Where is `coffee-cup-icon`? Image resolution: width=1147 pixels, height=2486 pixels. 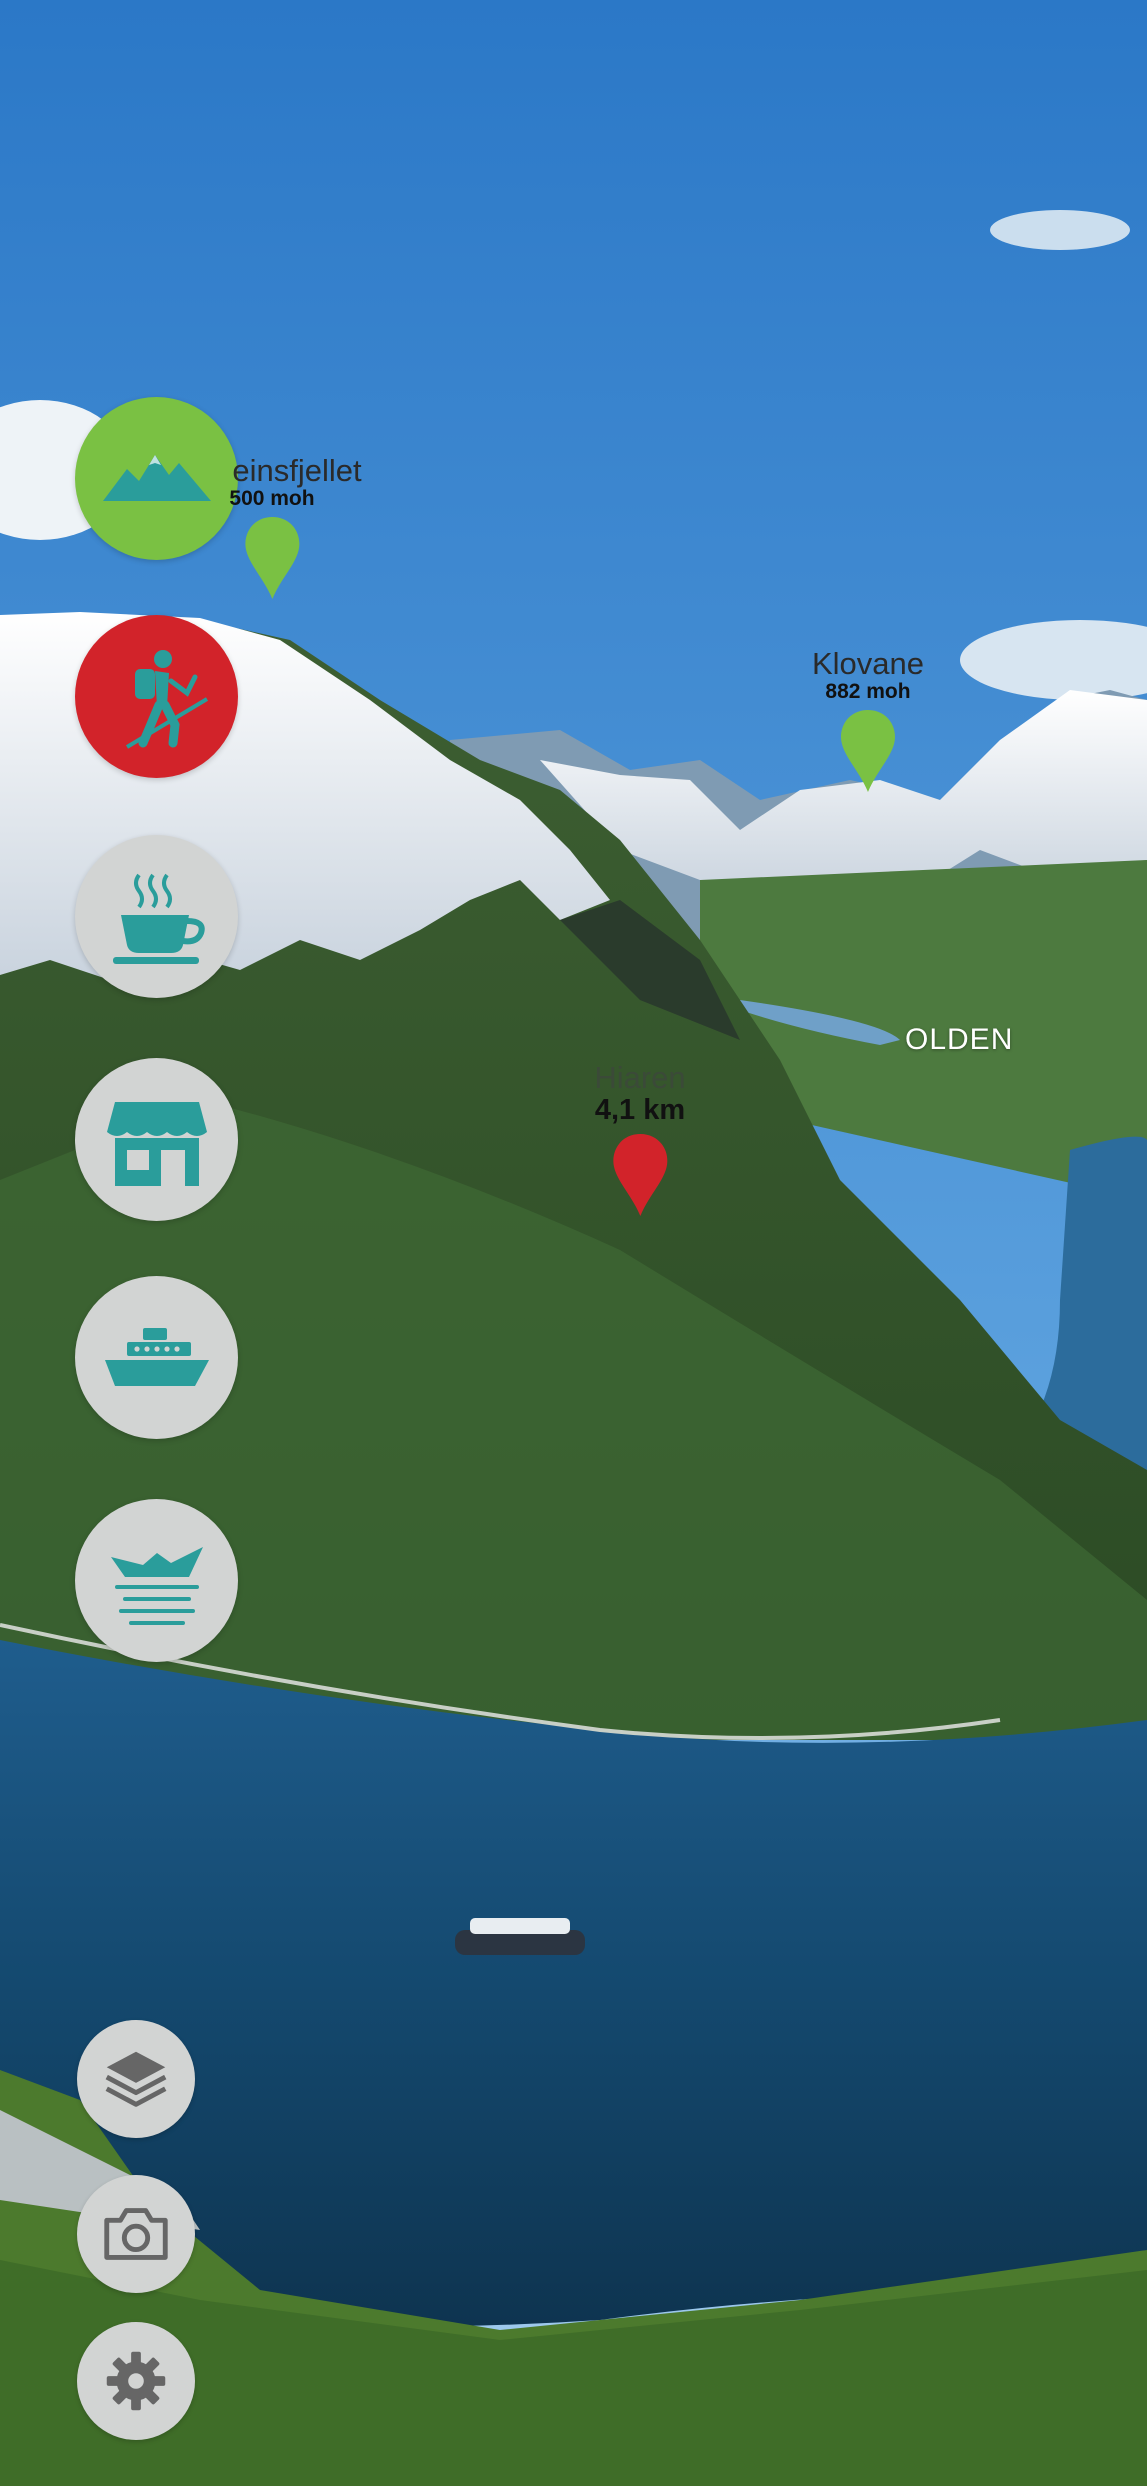 coffee-cup-icon is located at coordinates (158, 918).